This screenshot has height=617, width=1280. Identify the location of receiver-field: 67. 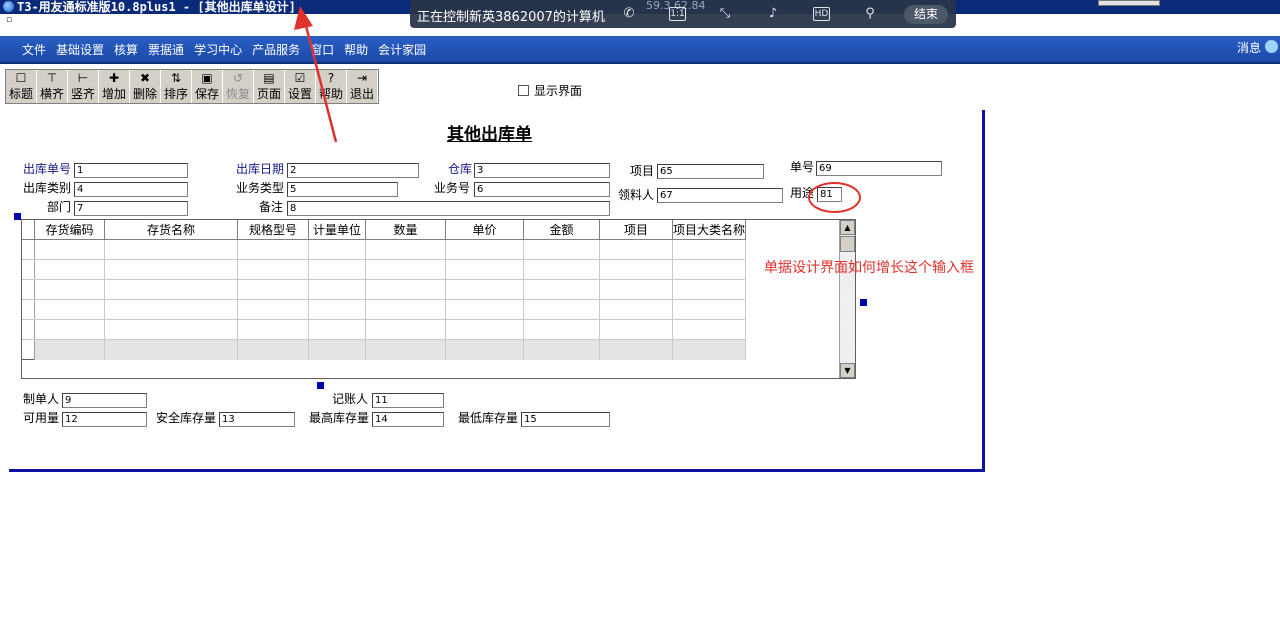
(720, 195).